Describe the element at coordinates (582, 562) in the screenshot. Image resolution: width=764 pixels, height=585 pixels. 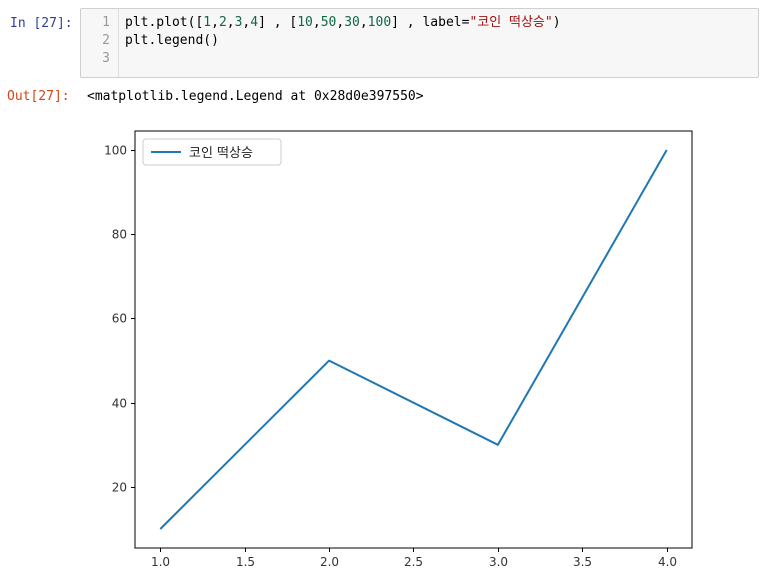
I see `x-tick-label: 3.5` at that location.